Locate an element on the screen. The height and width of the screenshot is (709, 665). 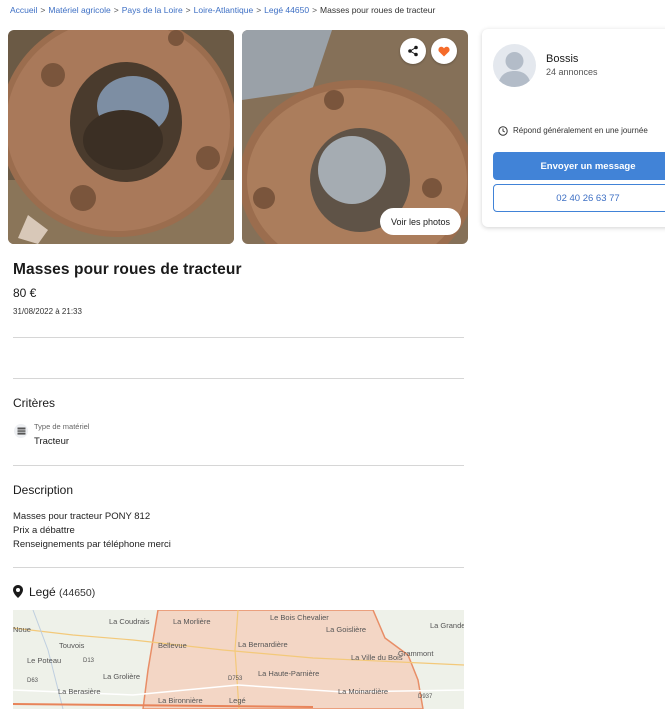
map-label: Bellevue is located at coordinates (172, 645).